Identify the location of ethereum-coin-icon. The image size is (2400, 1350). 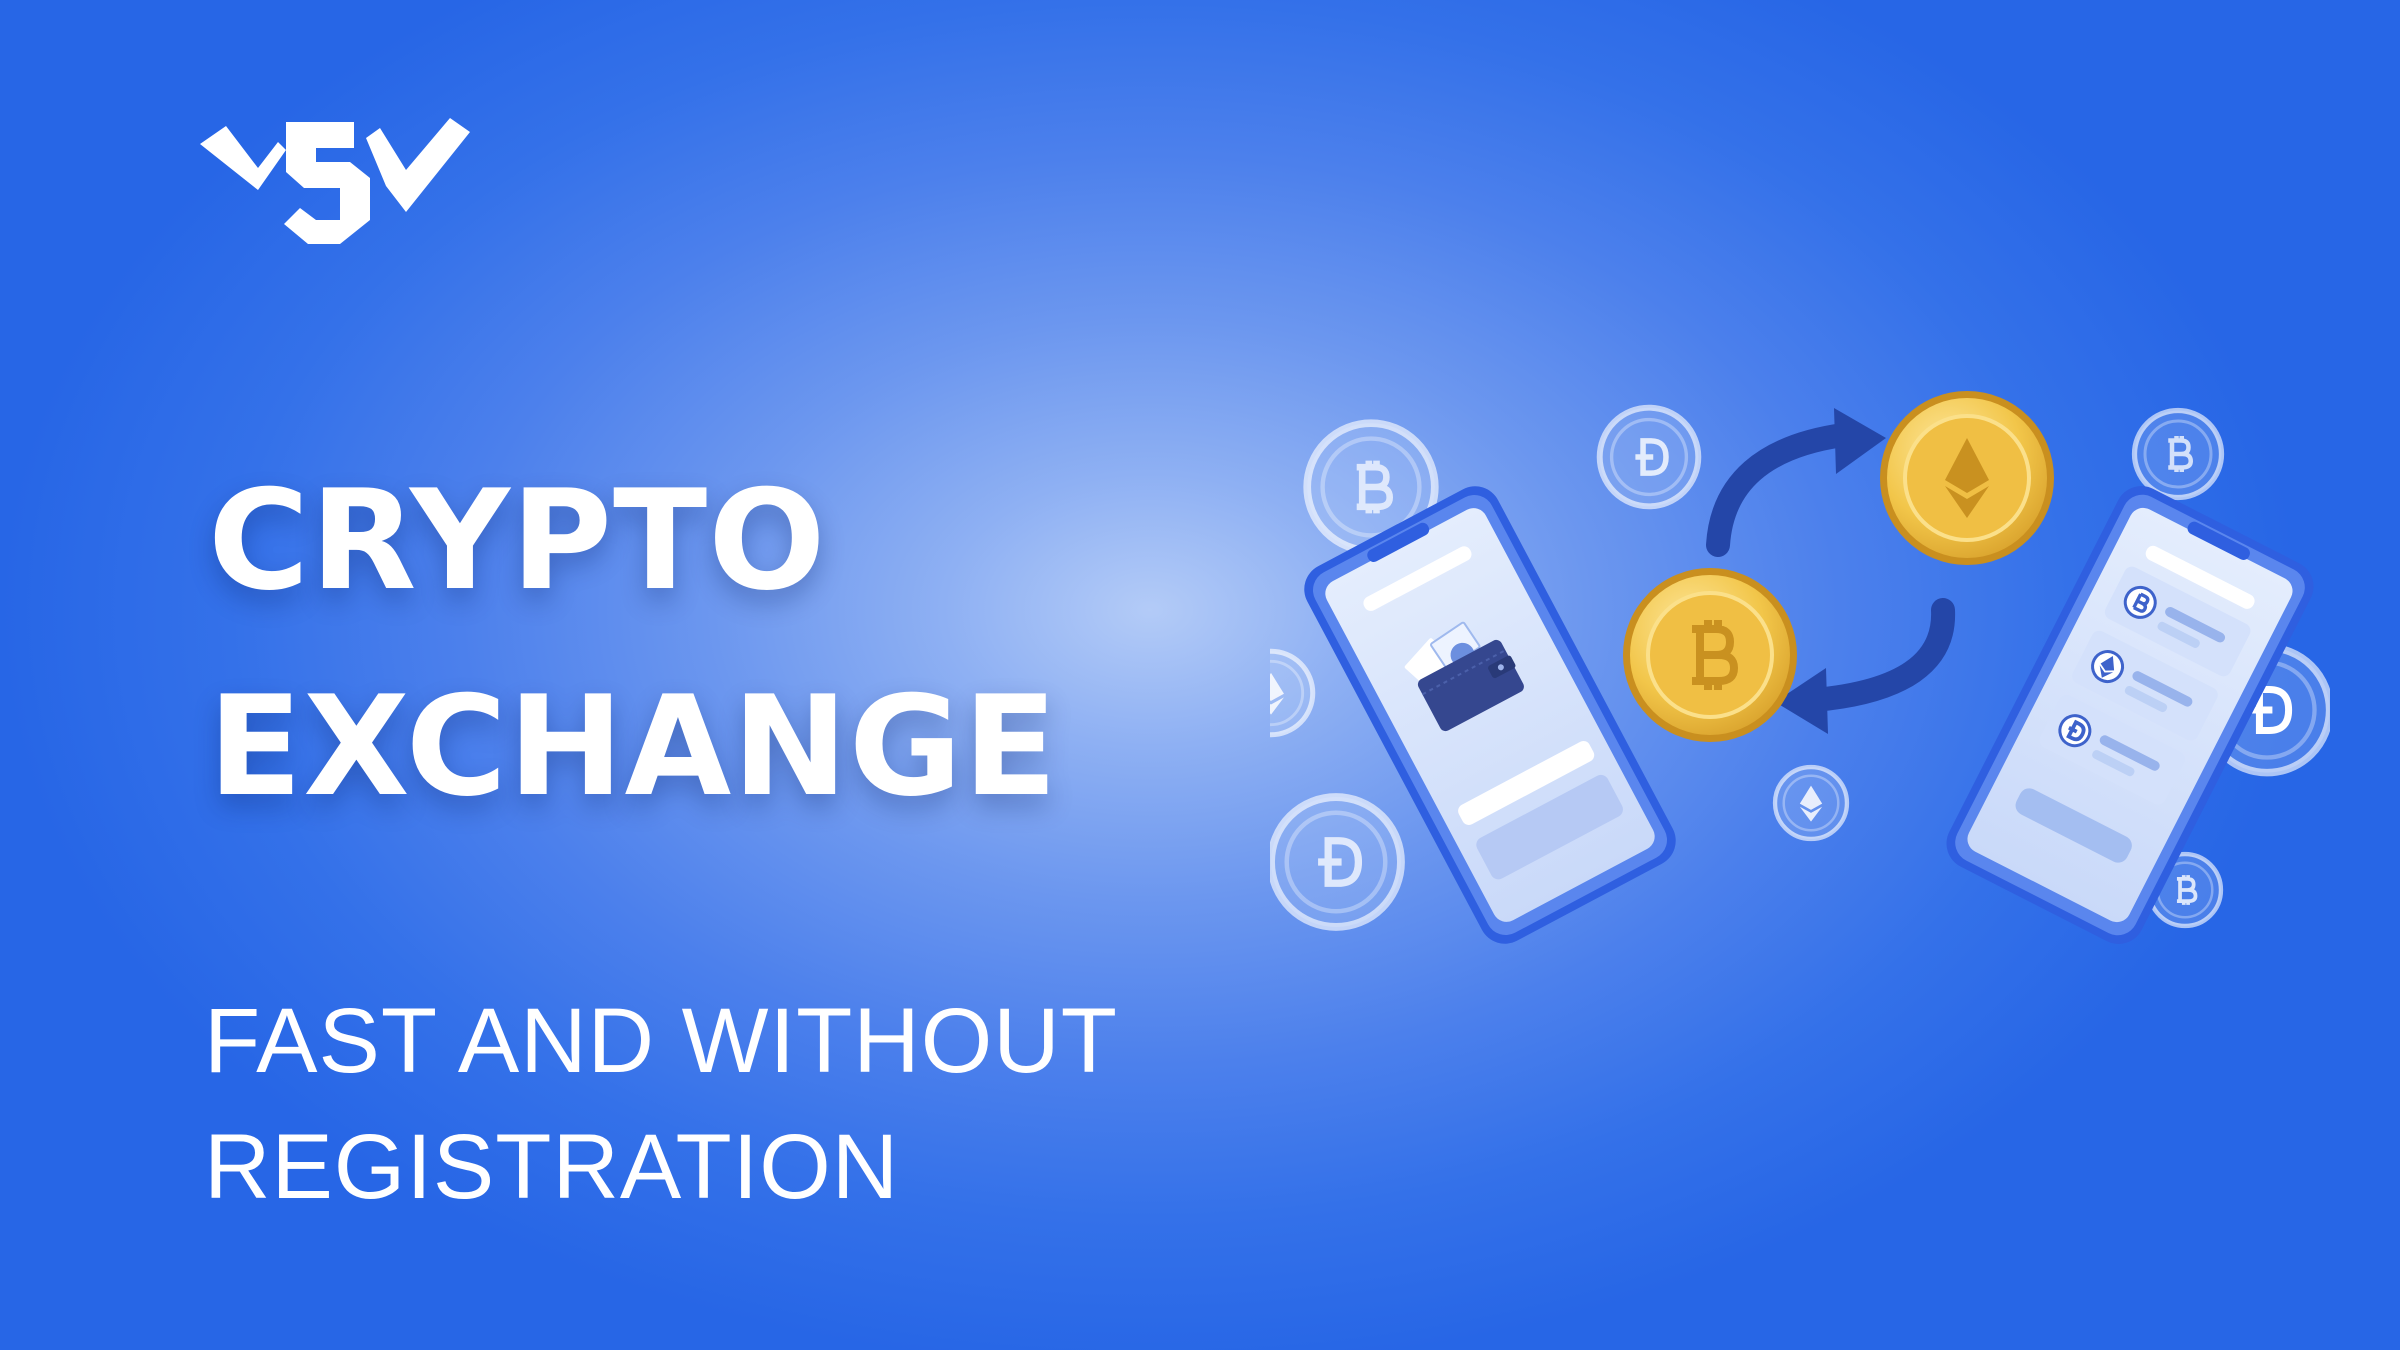
(1967, 478).